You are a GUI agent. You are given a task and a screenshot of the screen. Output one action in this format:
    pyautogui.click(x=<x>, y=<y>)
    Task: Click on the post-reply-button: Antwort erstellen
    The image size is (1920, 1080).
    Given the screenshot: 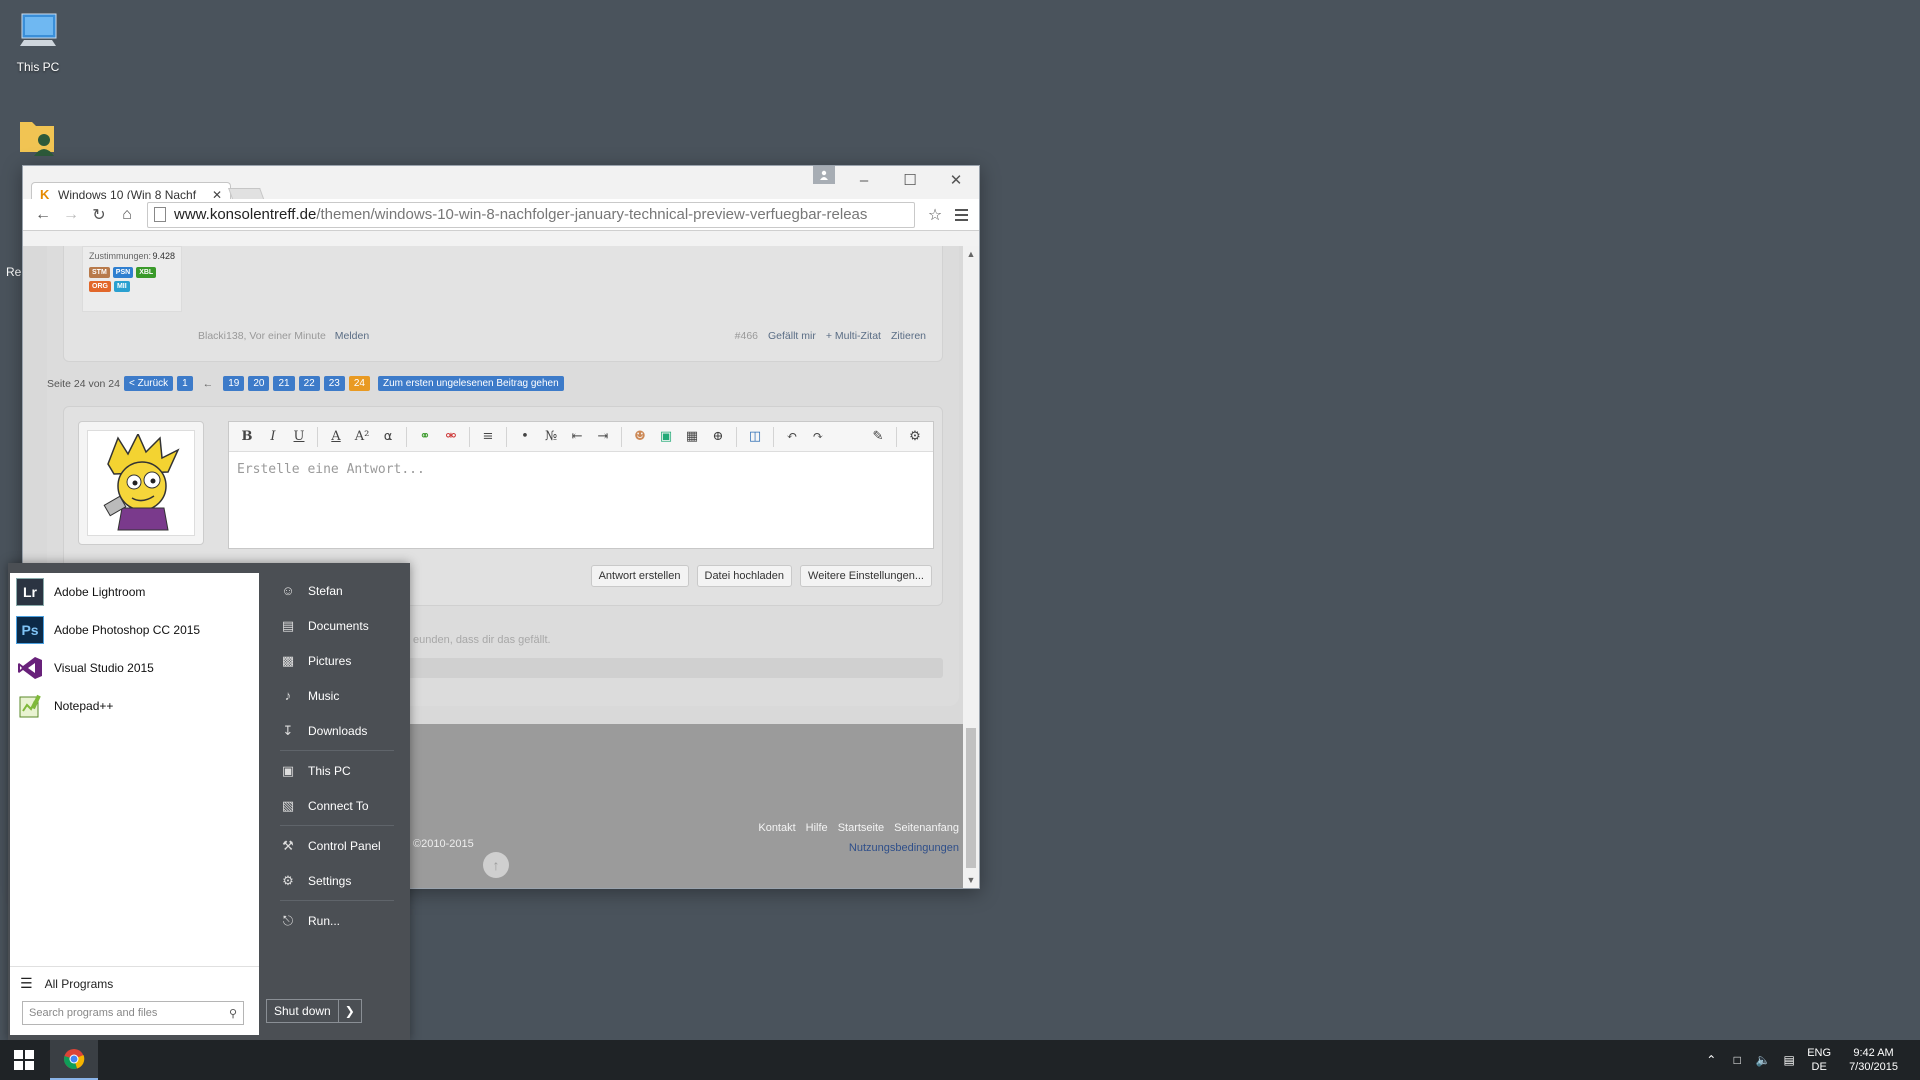 What is the action you would take?
    pyautogui.click(x=639, y=576)
    